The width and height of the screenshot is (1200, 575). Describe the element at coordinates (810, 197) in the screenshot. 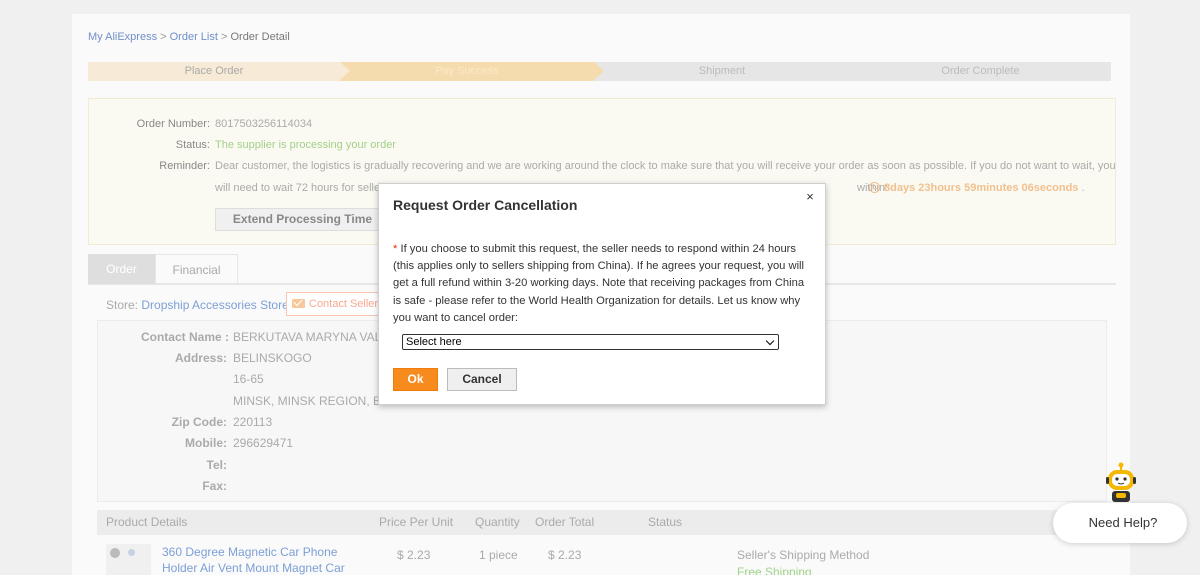

I see `close-icon: ×` at that location.